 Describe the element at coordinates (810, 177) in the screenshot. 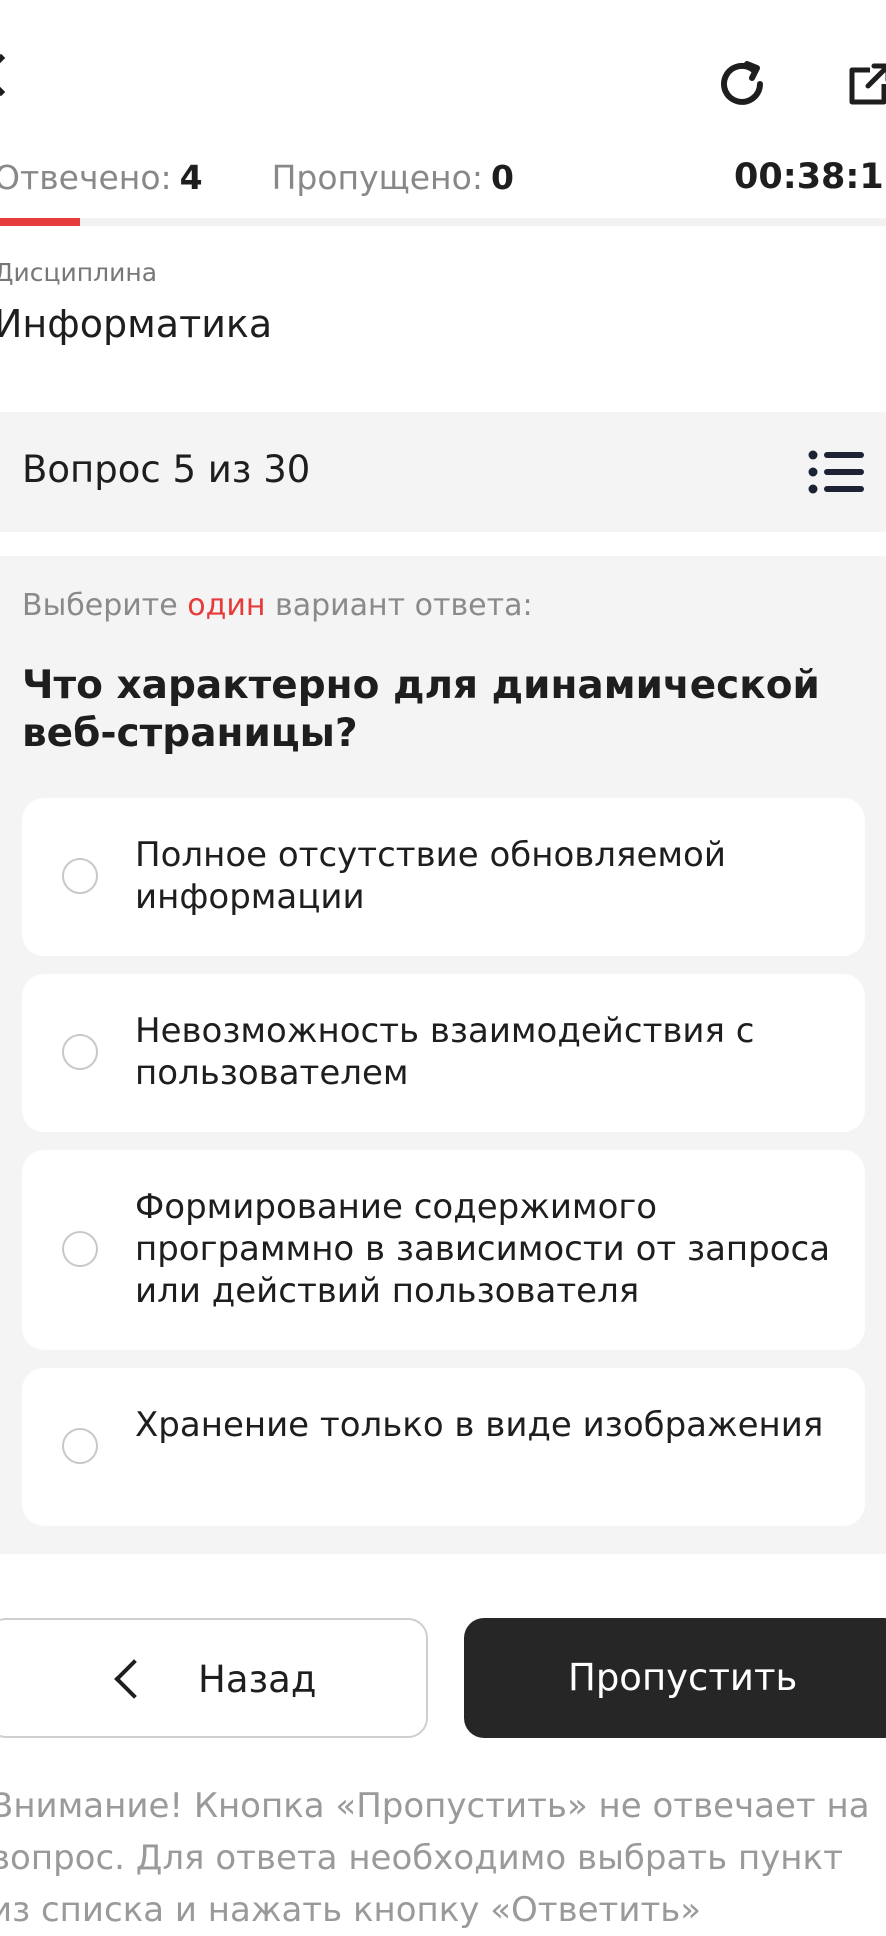

I see `timer: 00:38:16` at that location.